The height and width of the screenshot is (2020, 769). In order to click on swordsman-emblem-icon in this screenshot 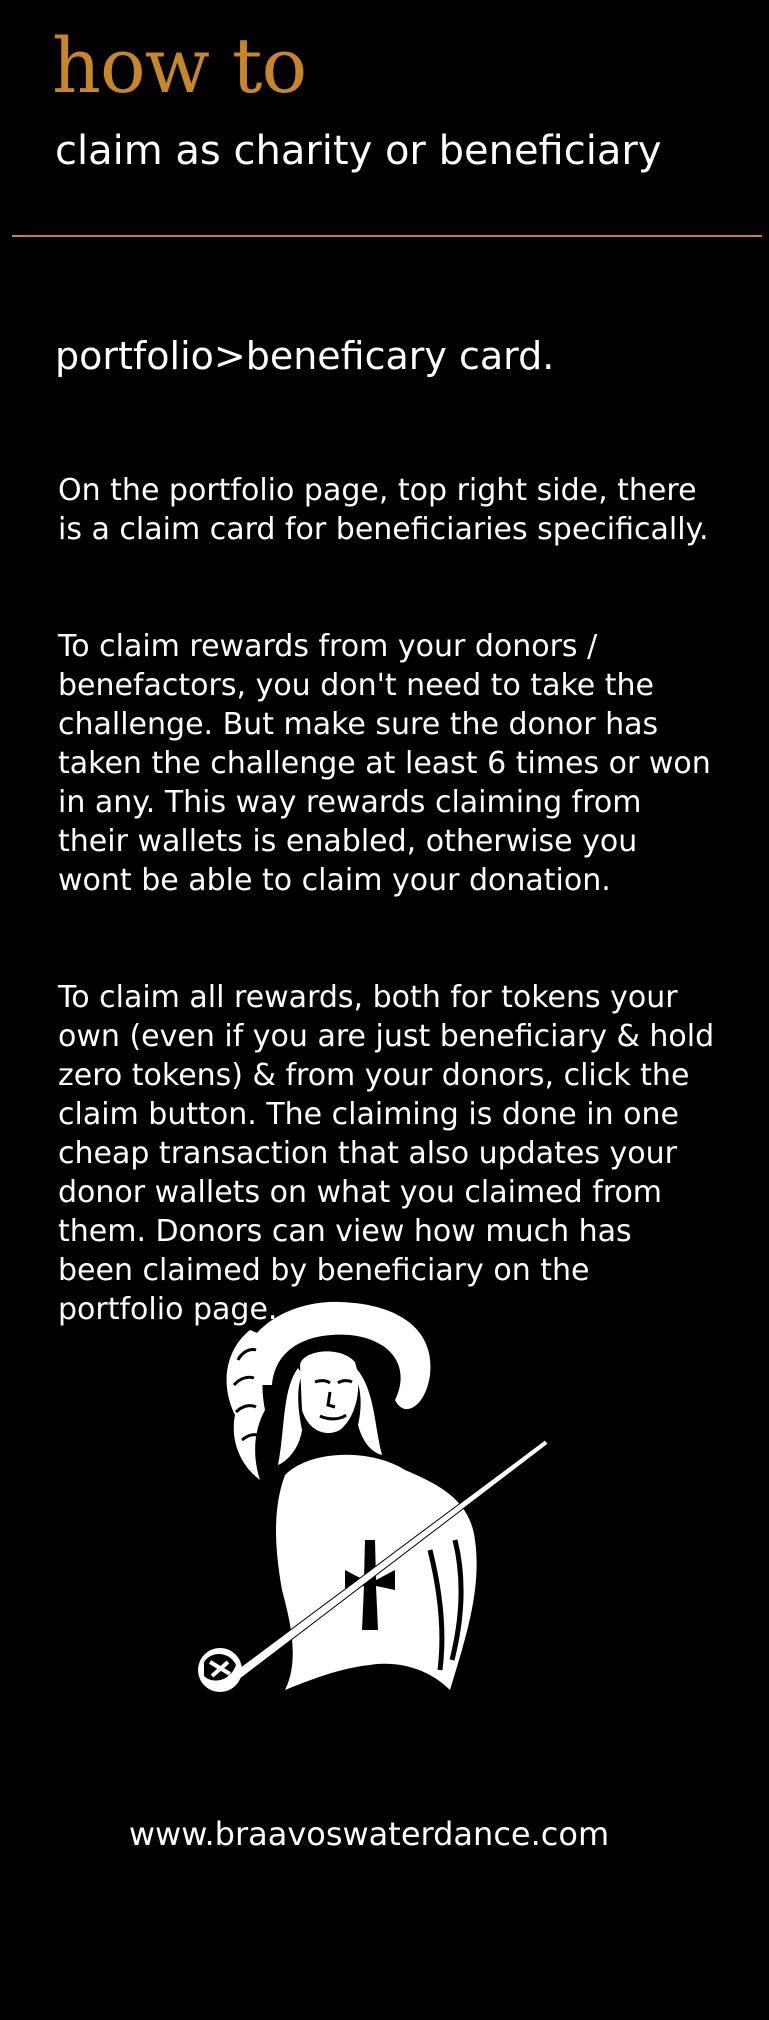, I will do `click(373, 1496)`.